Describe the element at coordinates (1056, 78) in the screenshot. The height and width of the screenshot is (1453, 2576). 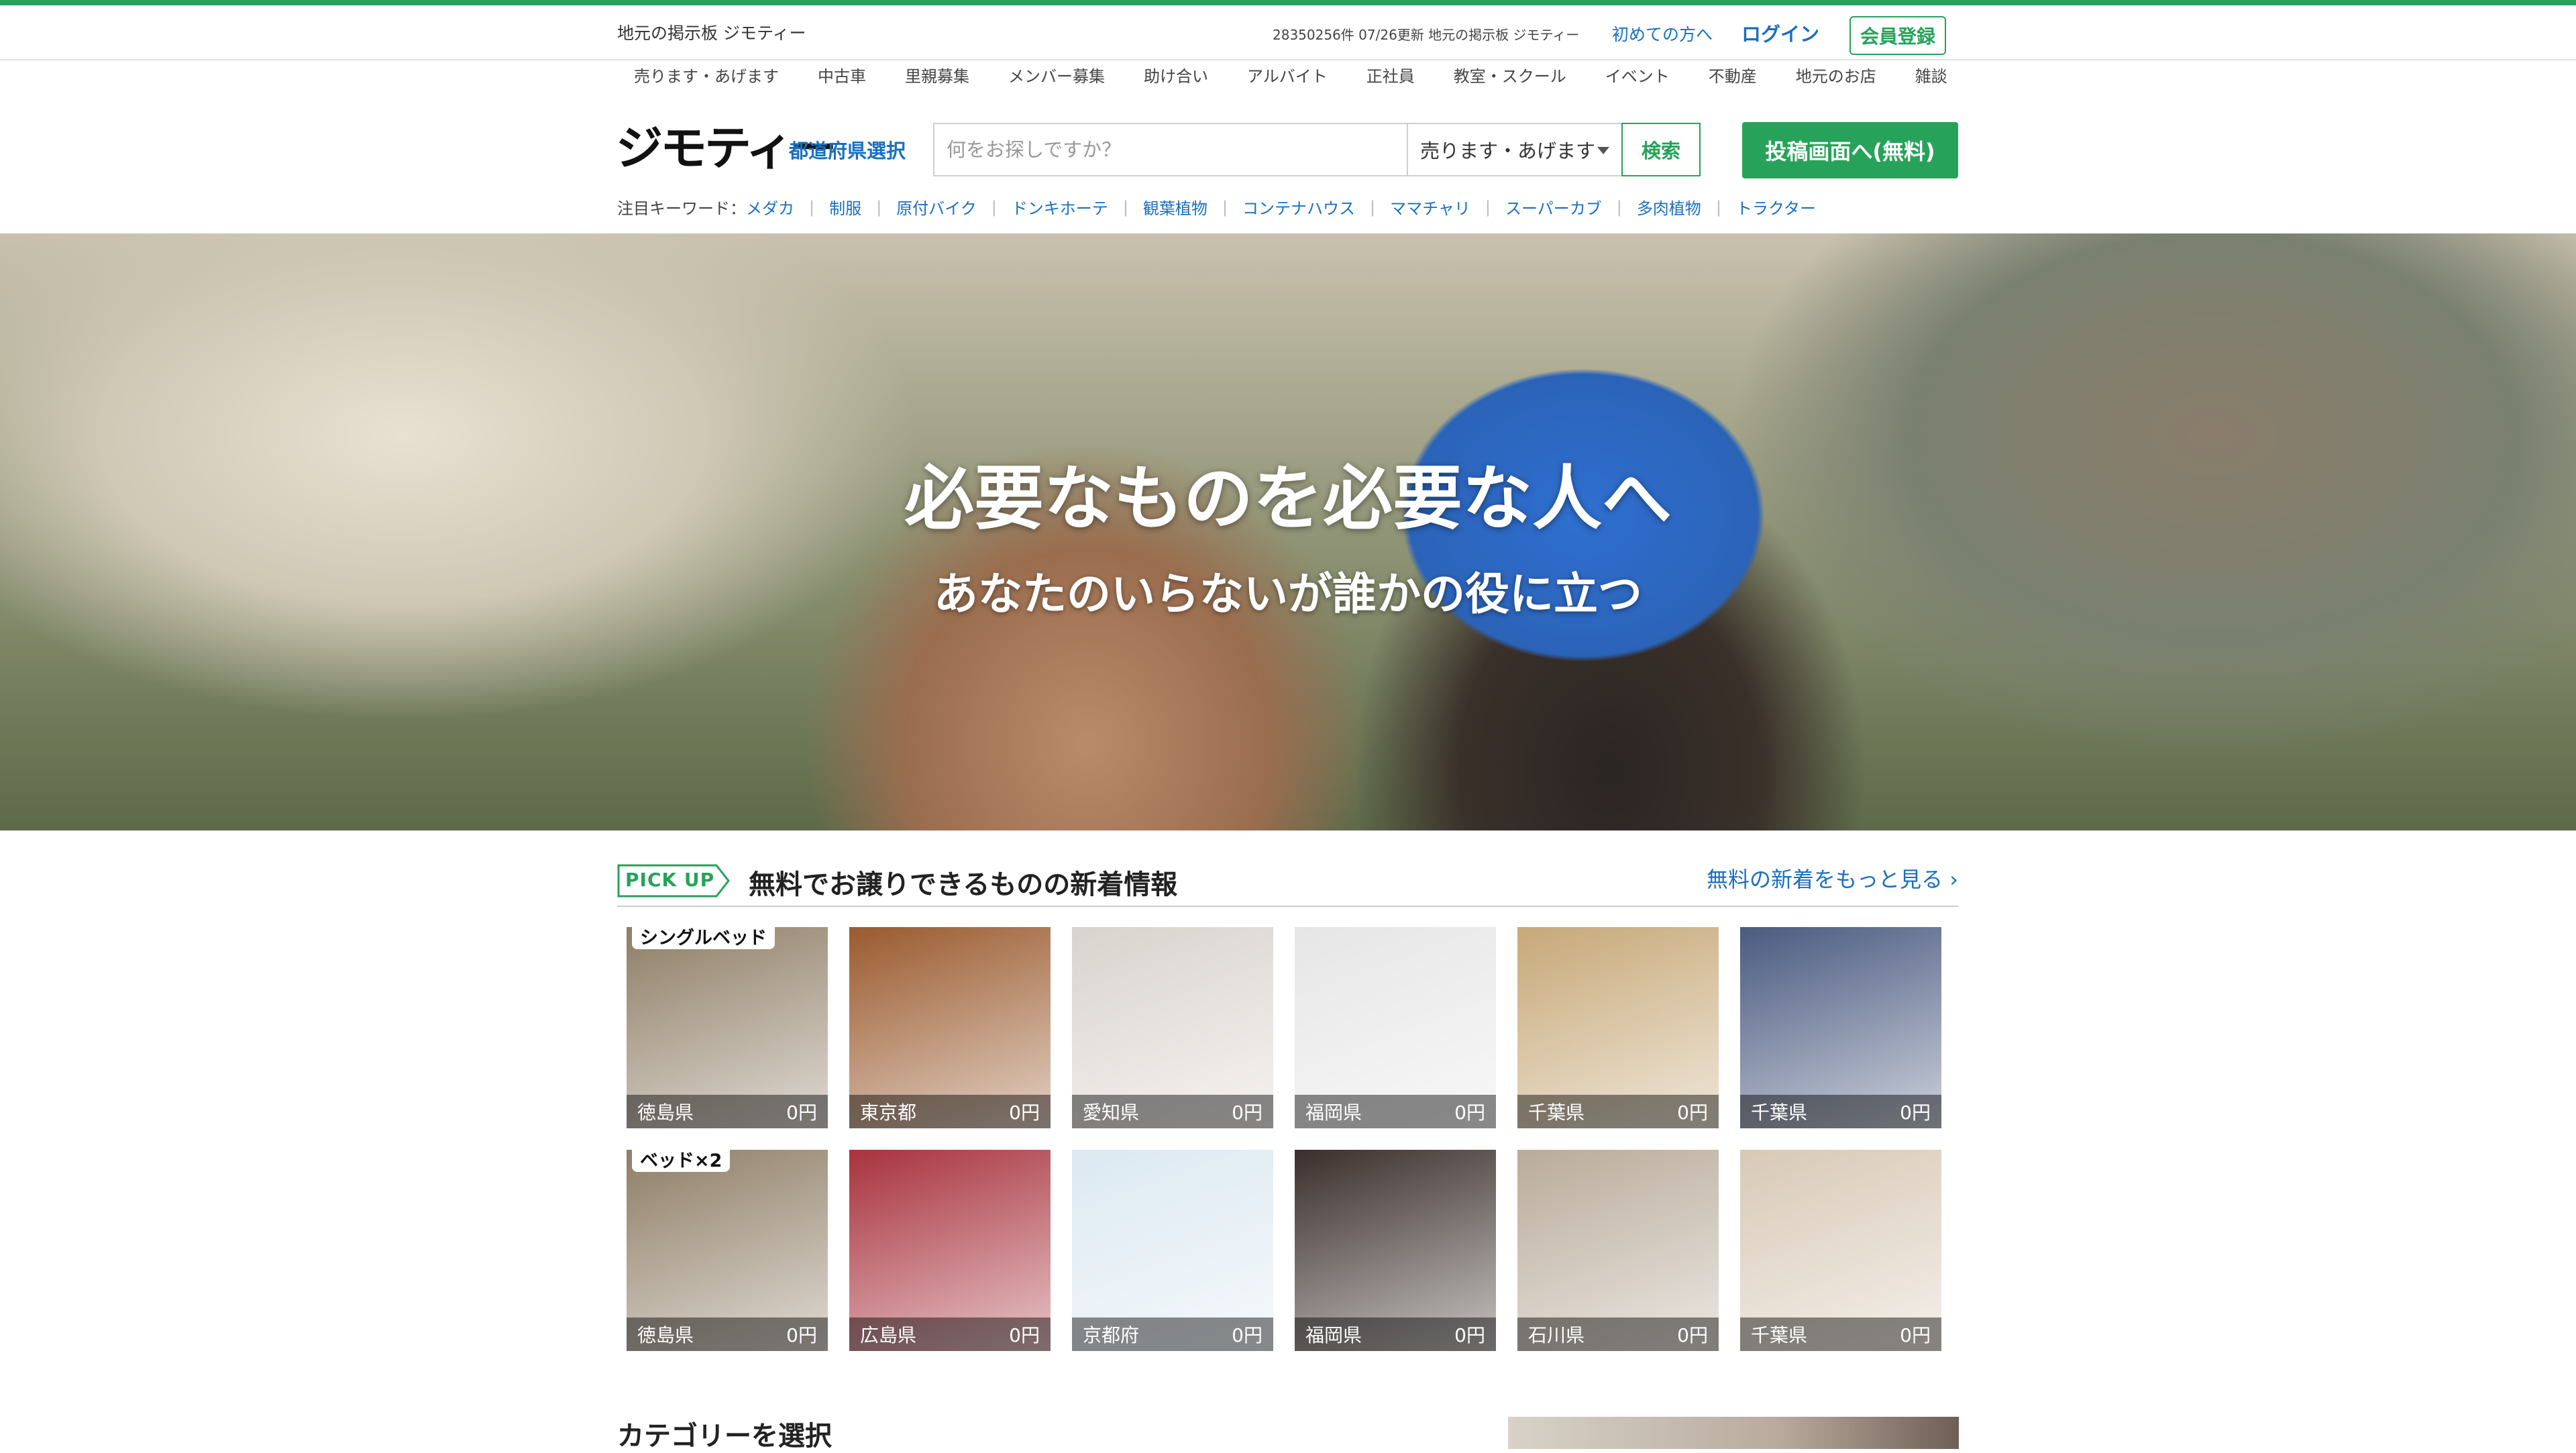
I see `category-nav-item: メンバー募集` at that location.